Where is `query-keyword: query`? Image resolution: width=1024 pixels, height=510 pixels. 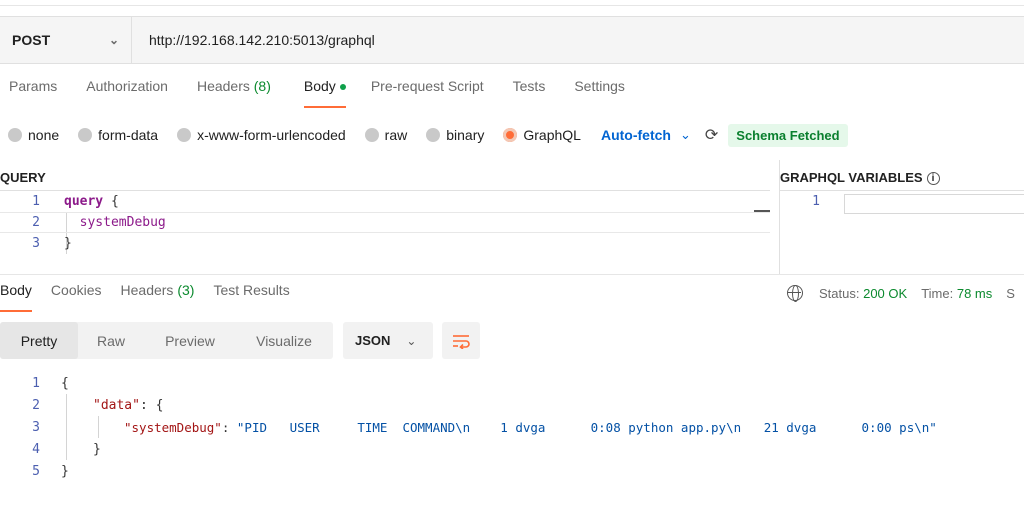 query-keyword: query is located at coordinates (84, 201).